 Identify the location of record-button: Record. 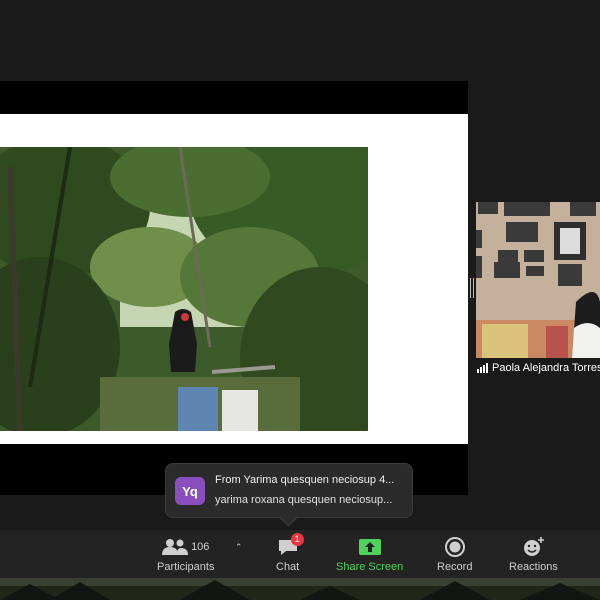
(454, 554).